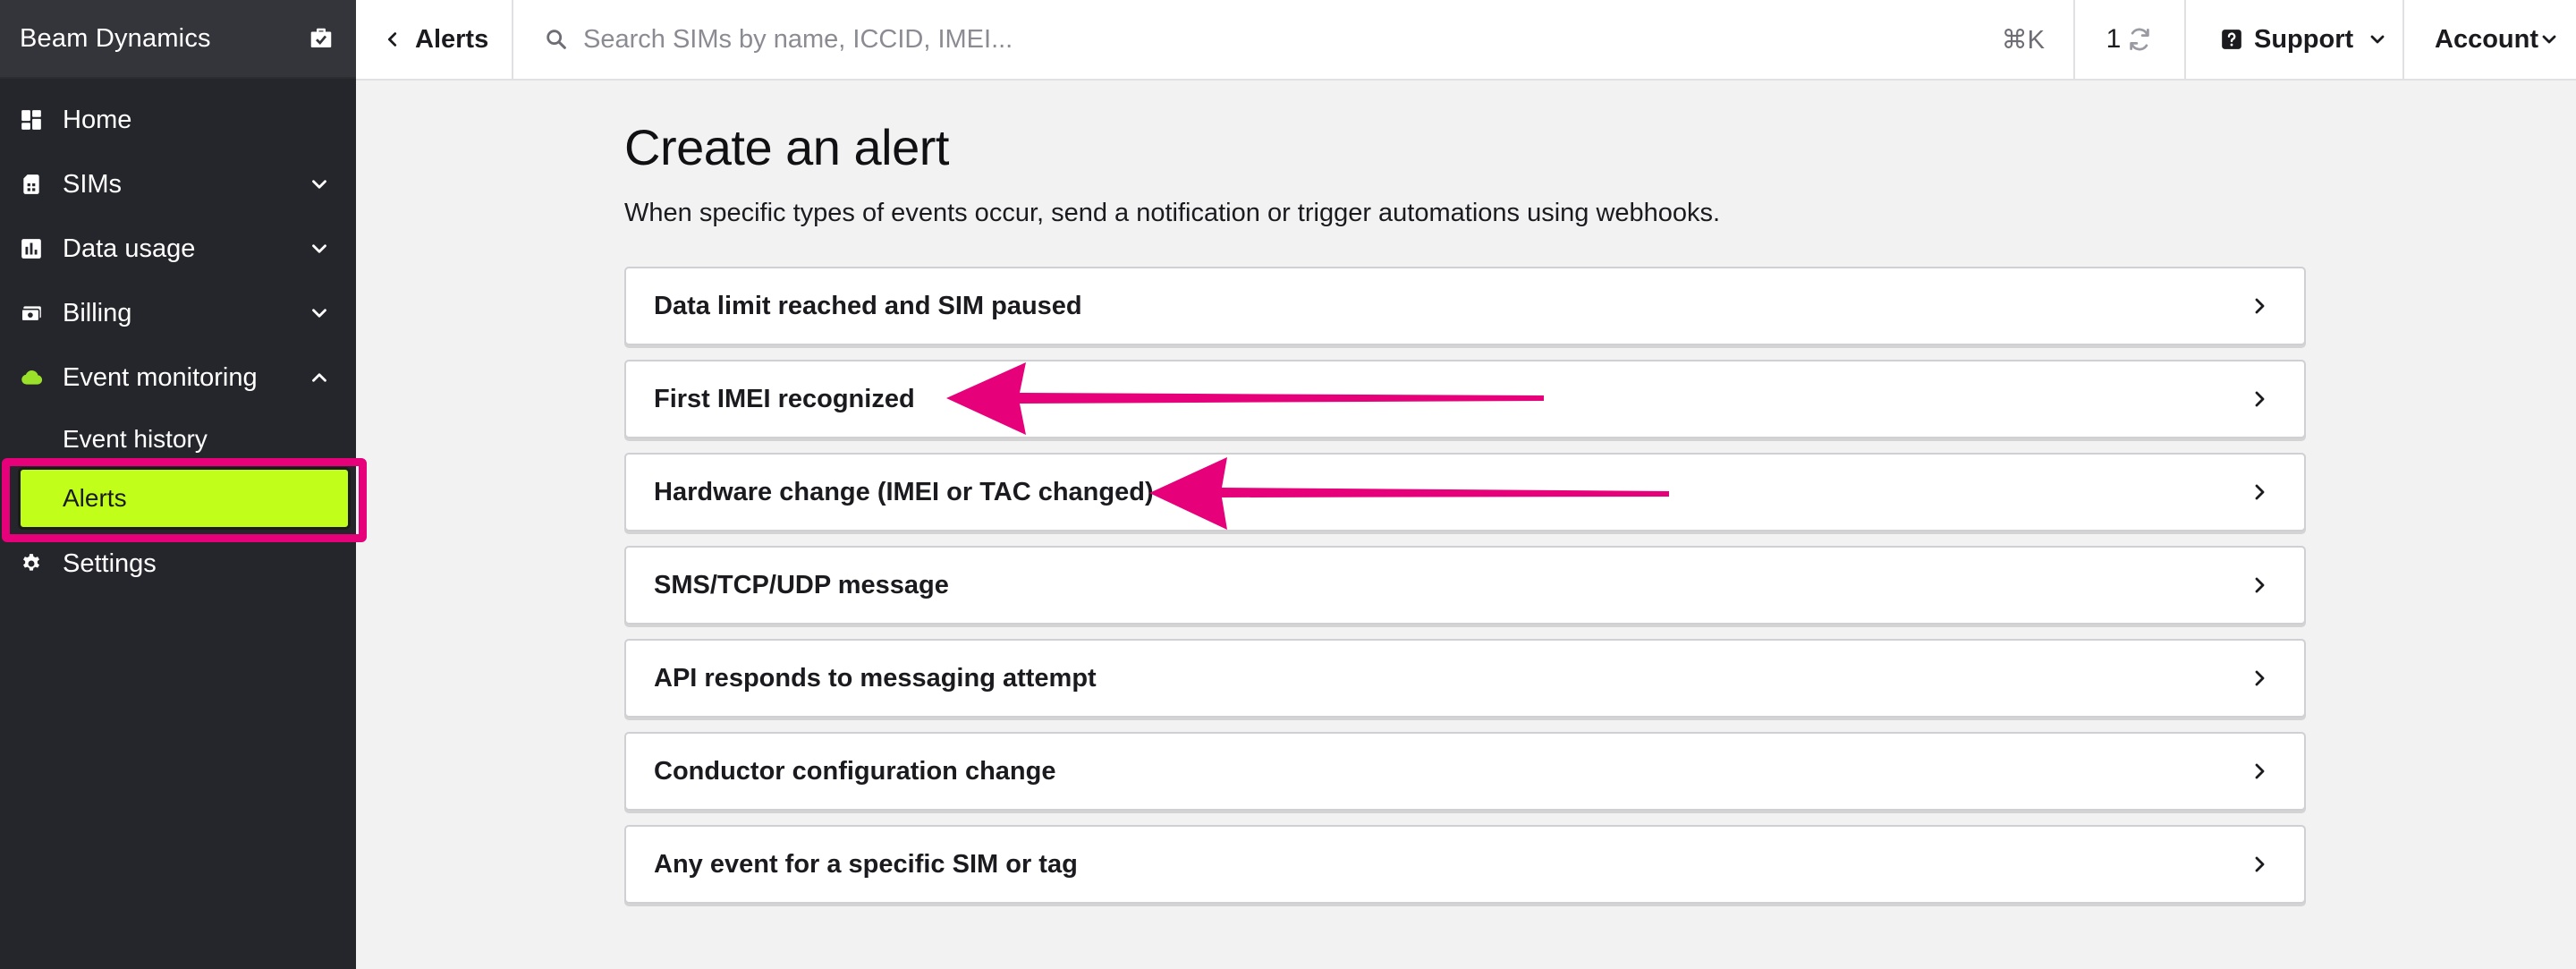  Describe the element at coordinates (1465, 585) in the screenshot. I see `alert-option-sms-tcp-udp: SMS/TCP/UDP message` at that location.